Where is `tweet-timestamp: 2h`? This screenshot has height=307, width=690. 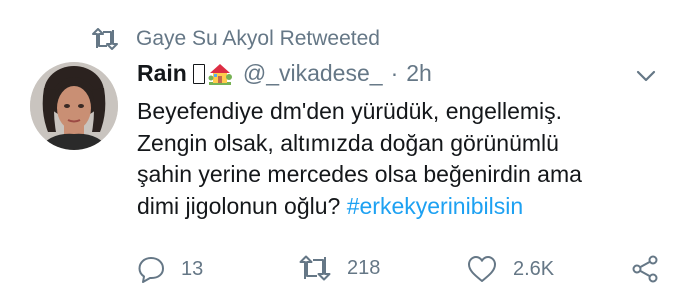
tweet-timestamp: 2h is located at coordinates (419, 73).